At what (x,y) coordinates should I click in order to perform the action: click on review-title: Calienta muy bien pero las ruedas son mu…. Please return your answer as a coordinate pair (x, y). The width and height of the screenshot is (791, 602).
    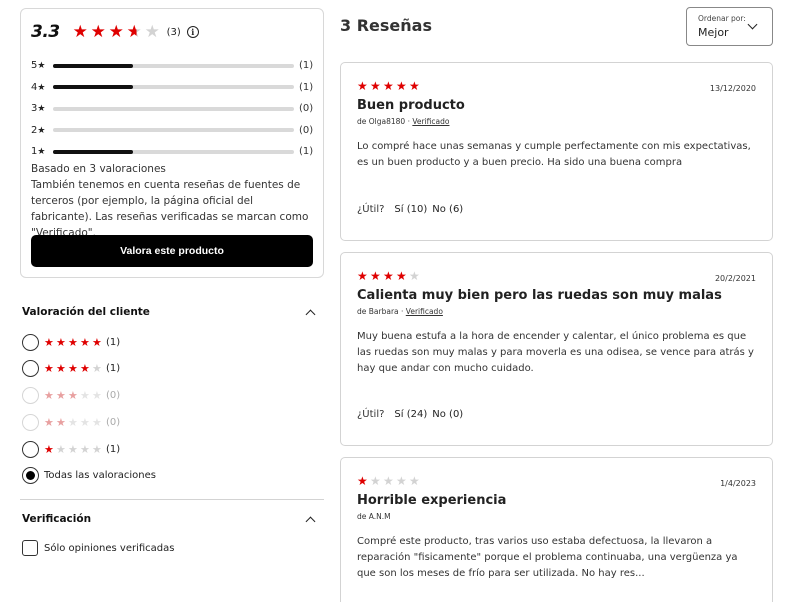
    Looking at the image, I should click on (539, 295).